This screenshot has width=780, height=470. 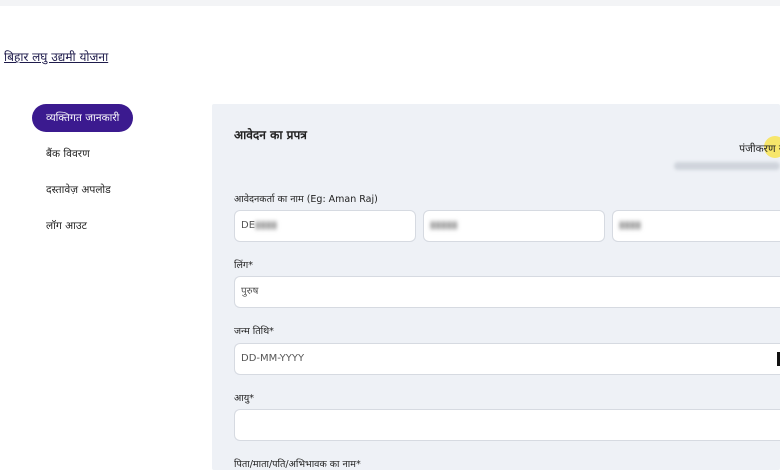 What do you see at coordinates (117, 226) in the screenshot?
I see `sidebar-item-logout: लॉग आउट` at bounding box center [117, 226].